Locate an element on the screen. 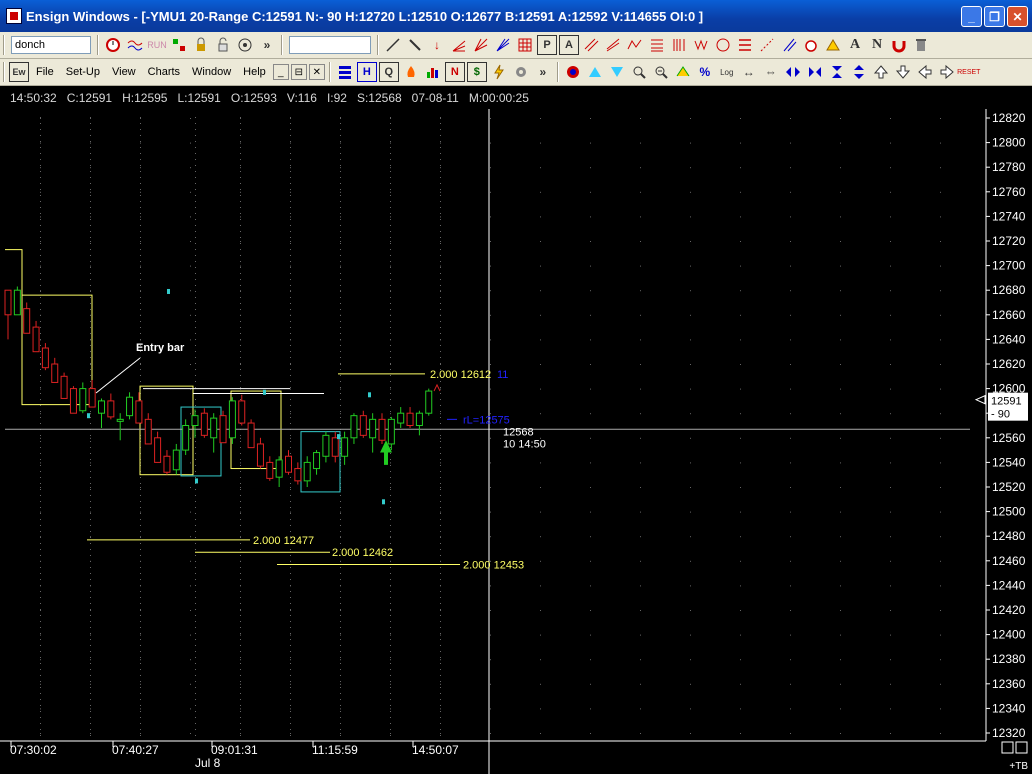 The image size is (1032, 774). log-icon: Log is located at coordinates (727, 72).